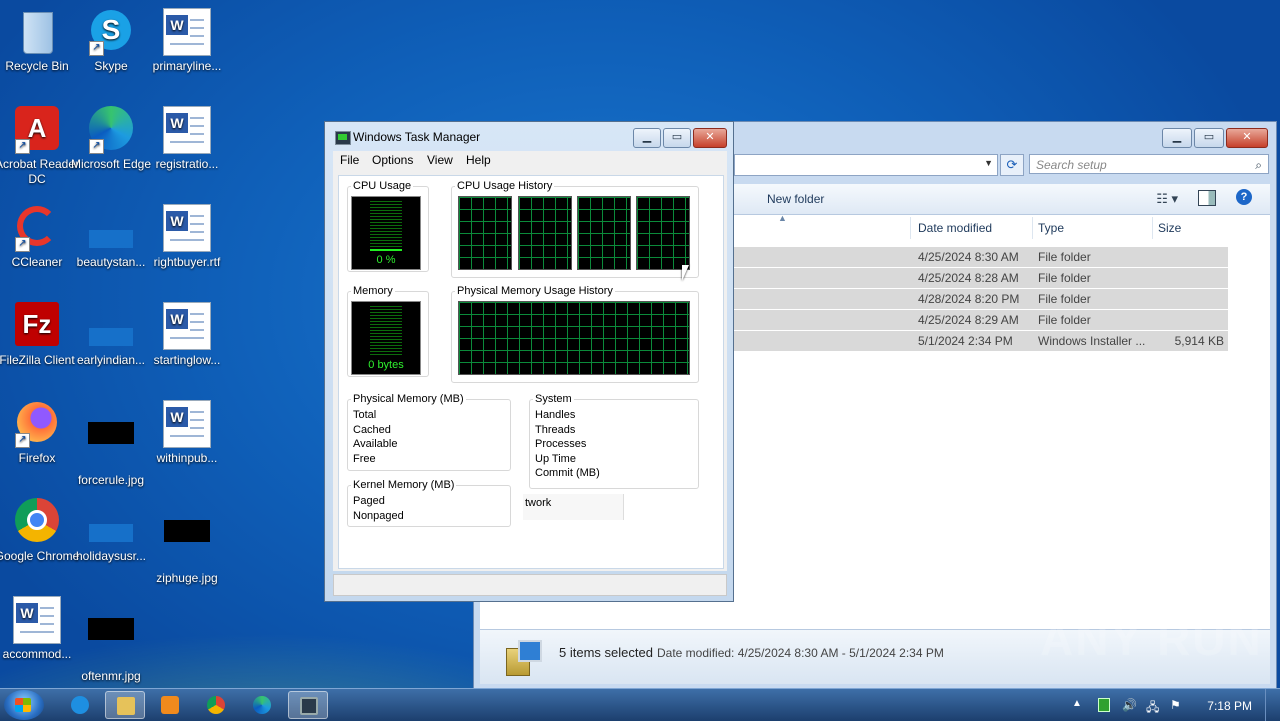 This screenshot has height=721, width=1280. Describe the element at coordinates (1012, 165) in the screenshot. I see `refresh-button: ⟳` at that location.